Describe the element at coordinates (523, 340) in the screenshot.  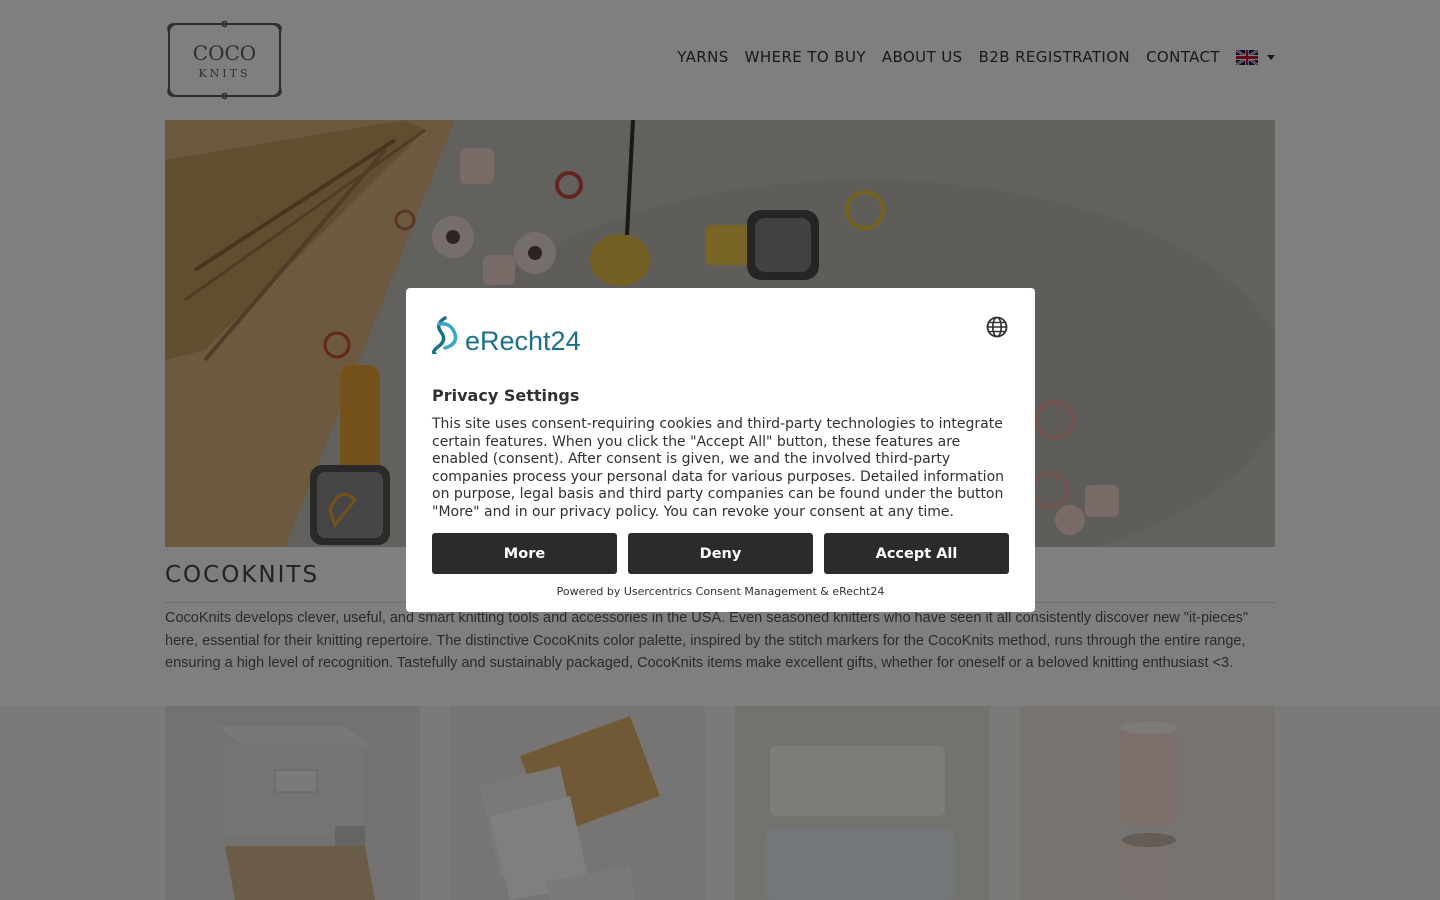
I see `erecht24-brand-text: eRecht24` at that location.